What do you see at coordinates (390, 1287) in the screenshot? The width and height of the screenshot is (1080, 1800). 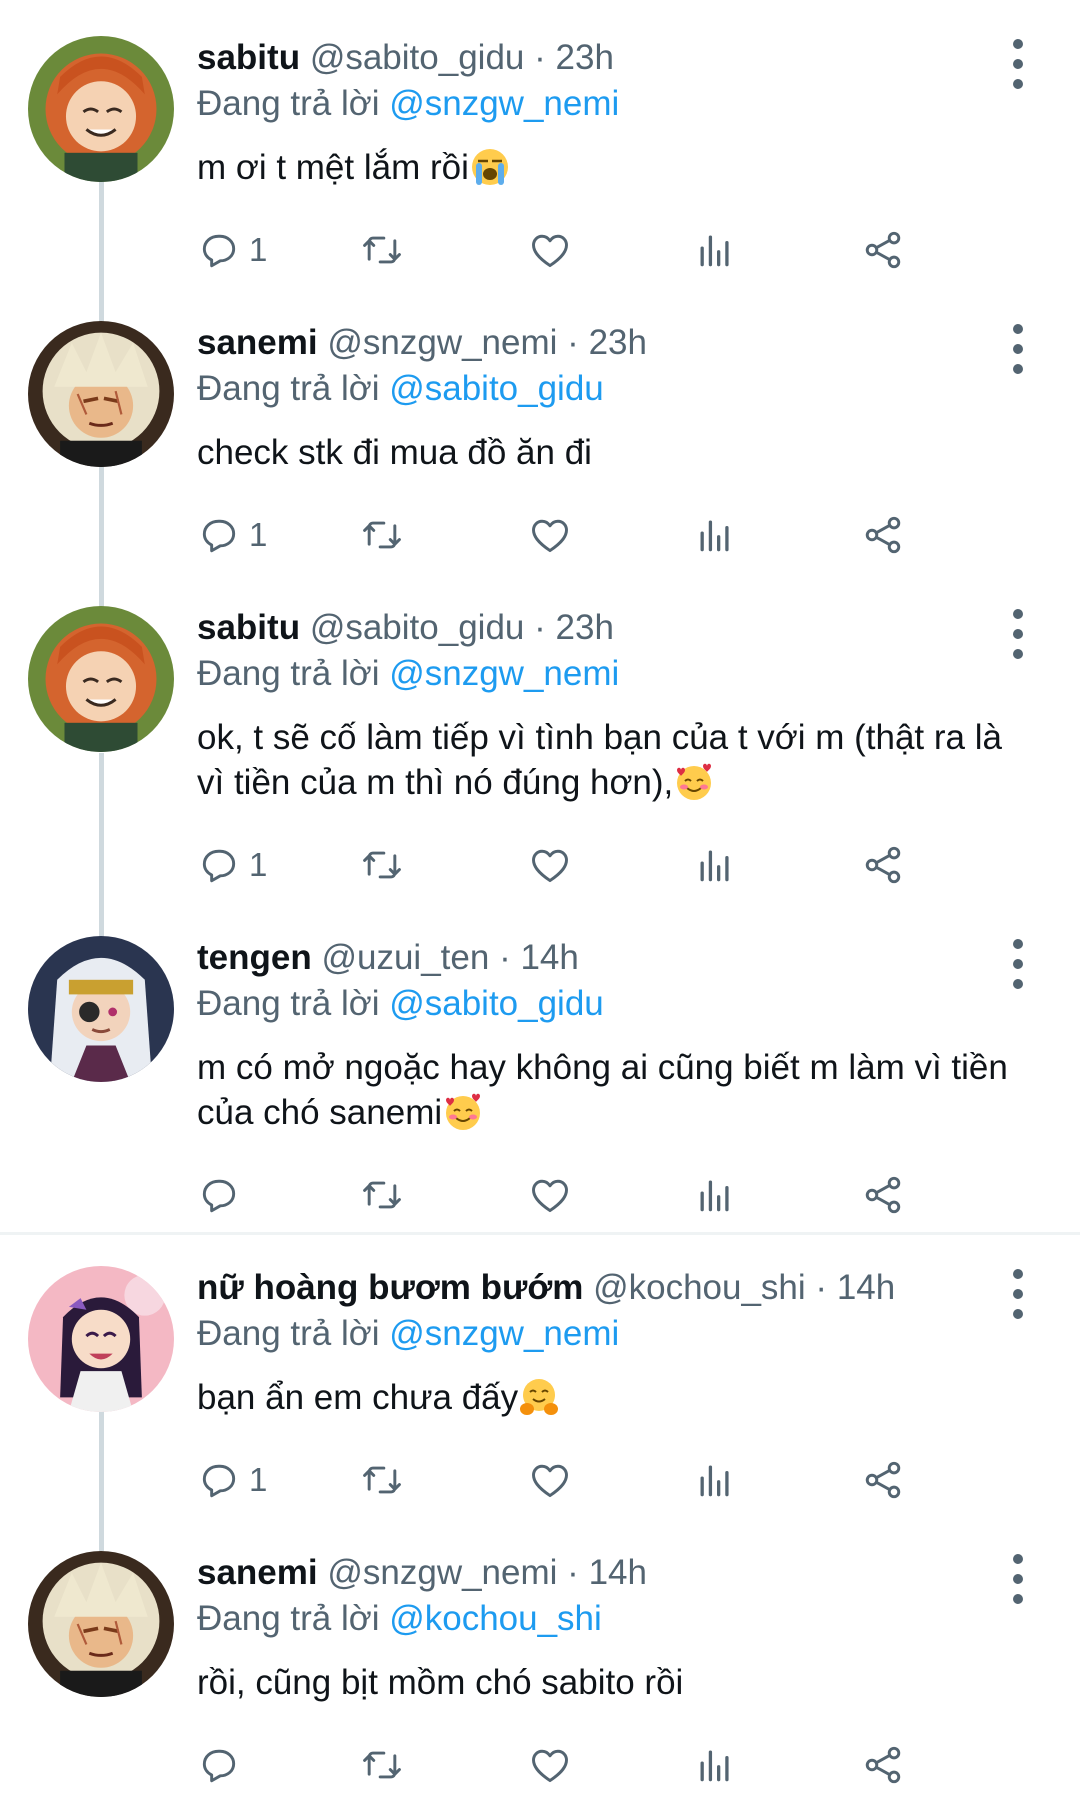 I see `display-name: nữ hoàng bươm bướm` at bounding box center [390, 1287].